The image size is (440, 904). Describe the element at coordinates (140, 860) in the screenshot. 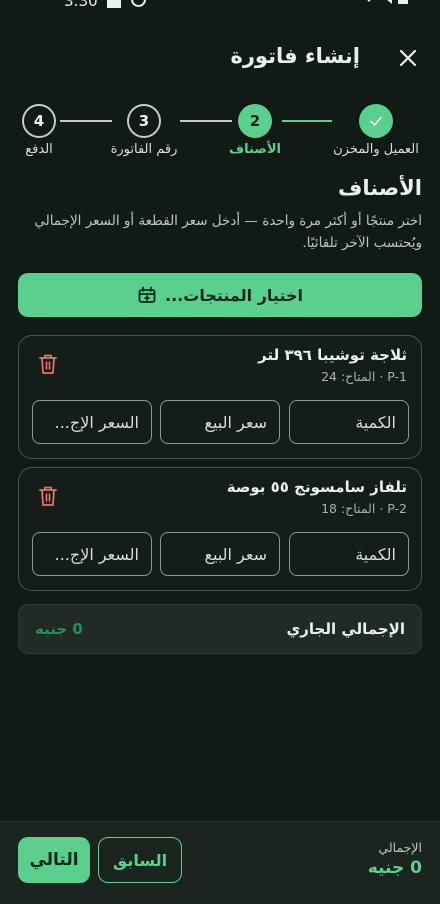

I see `previous-button: السابق` at that location.